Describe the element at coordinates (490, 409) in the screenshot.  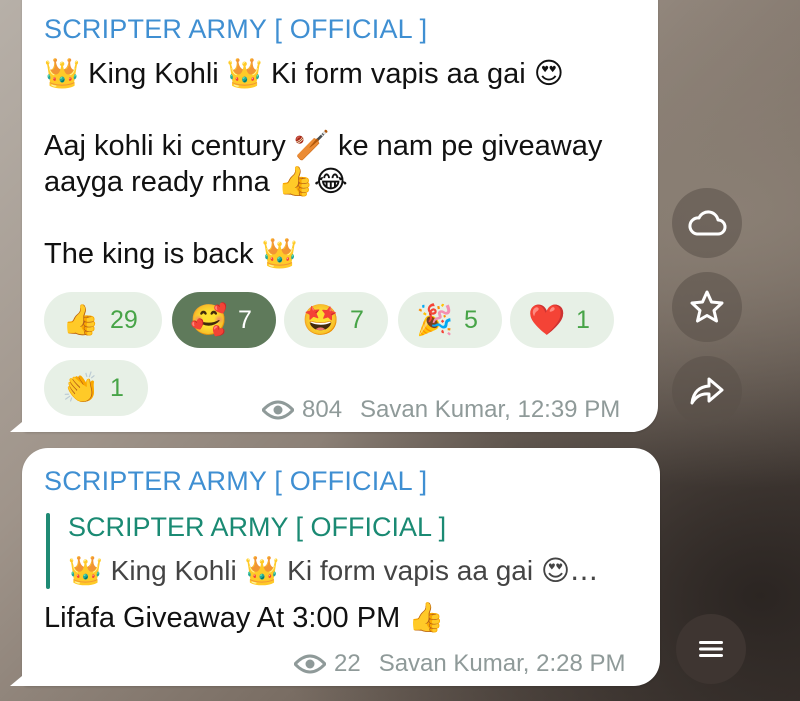
I see `author-time: Savan Kumar, 12:39 PM` at that location.